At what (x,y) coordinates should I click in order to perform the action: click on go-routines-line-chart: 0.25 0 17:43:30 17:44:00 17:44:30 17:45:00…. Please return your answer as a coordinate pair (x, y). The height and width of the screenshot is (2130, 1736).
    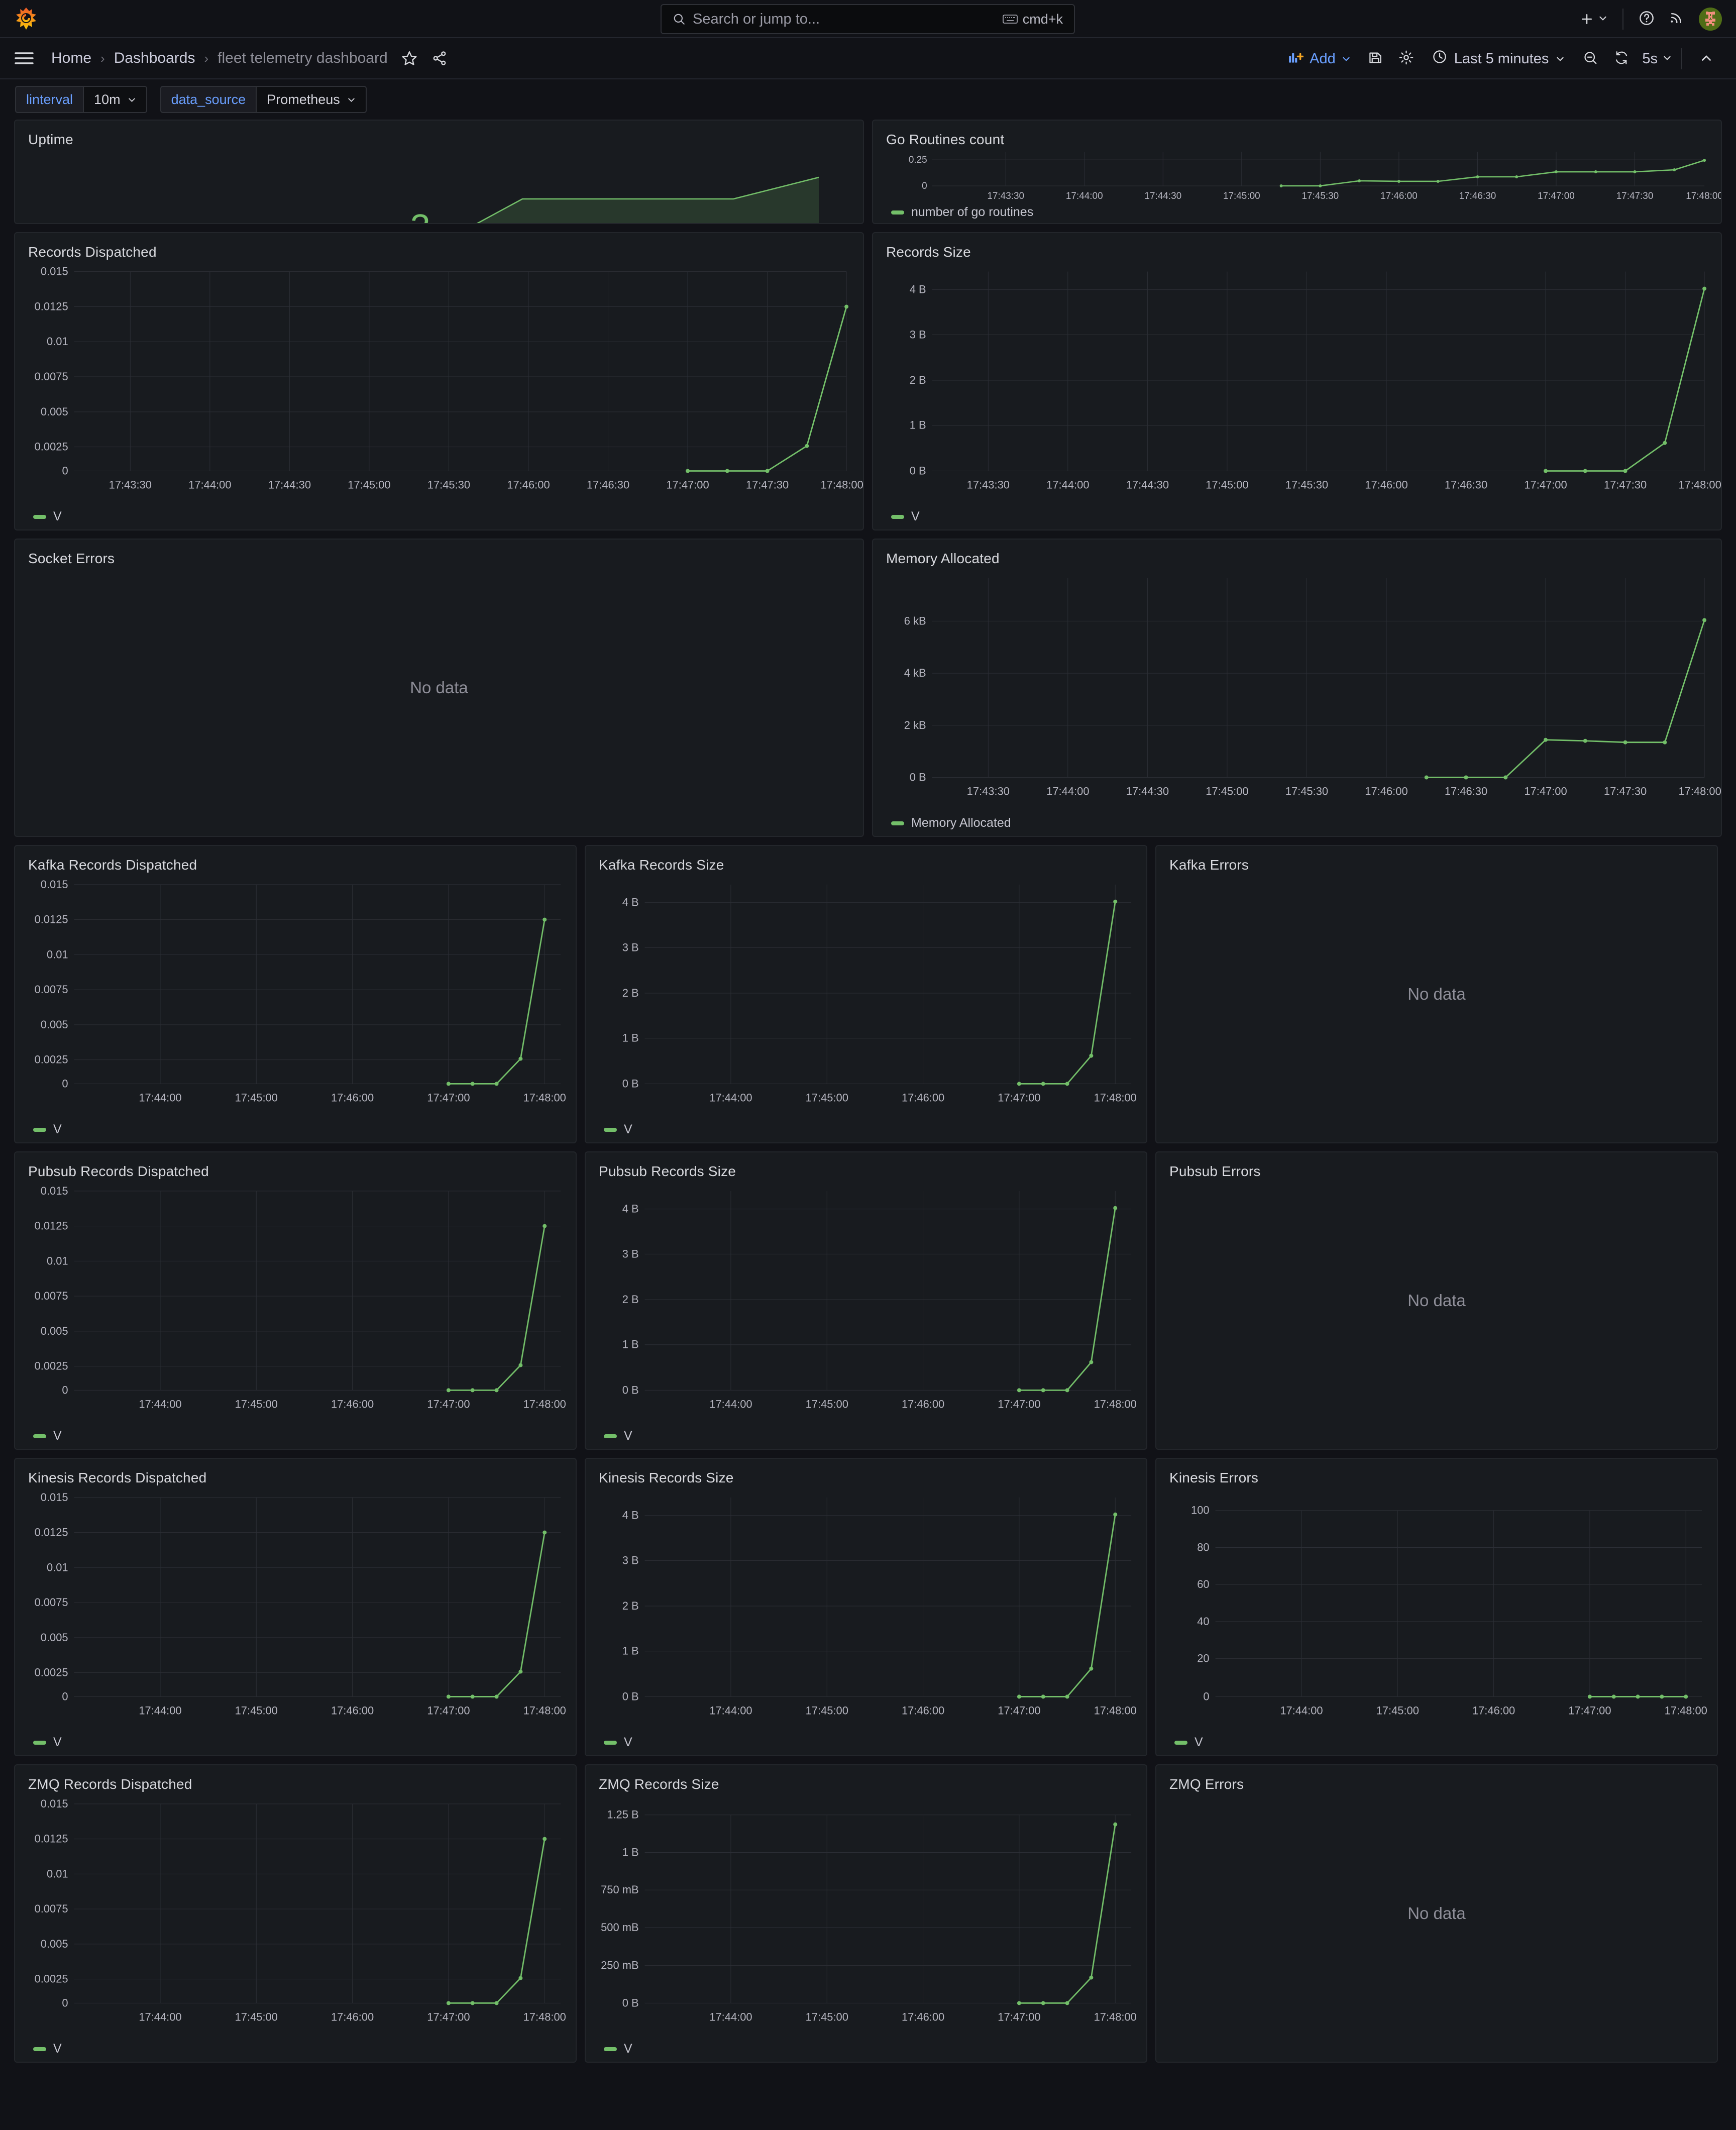
    Looking at the image, I should click on (1315, 177).